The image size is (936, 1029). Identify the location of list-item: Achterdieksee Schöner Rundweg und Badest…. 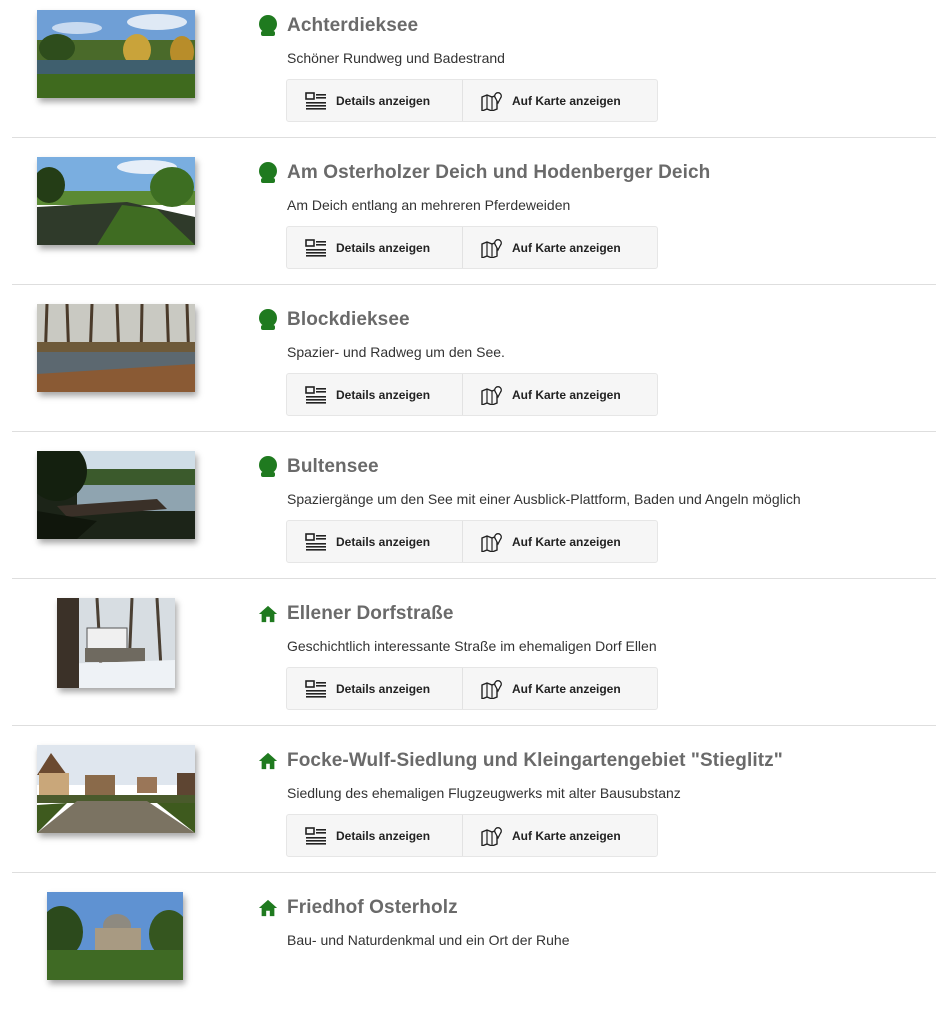
(468, 73).